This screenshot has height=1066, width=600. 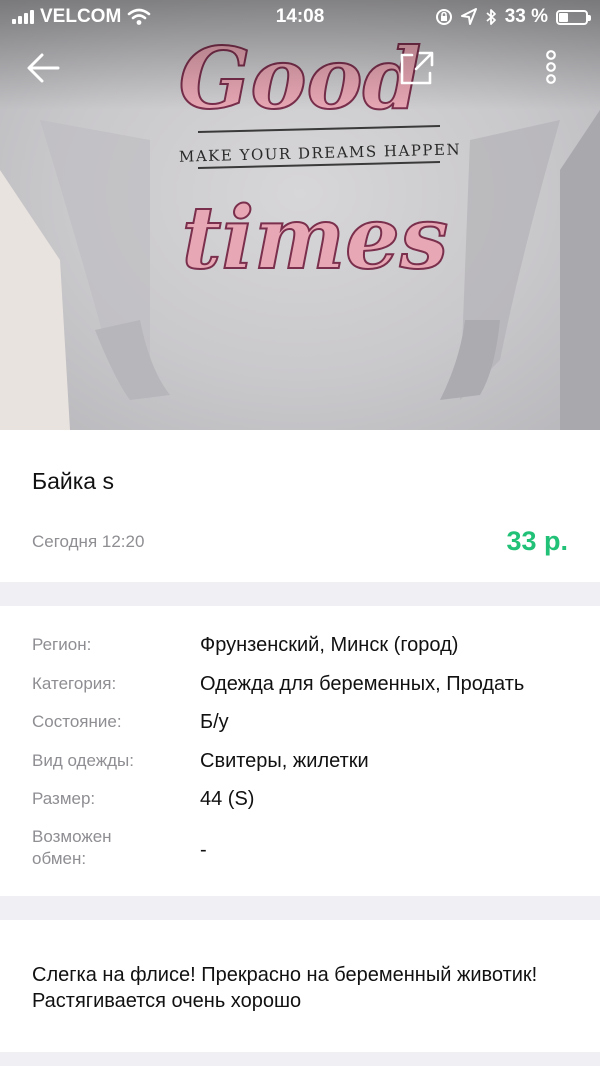 I want to click on listing-title: Байка s, so click(x=73, y=481).